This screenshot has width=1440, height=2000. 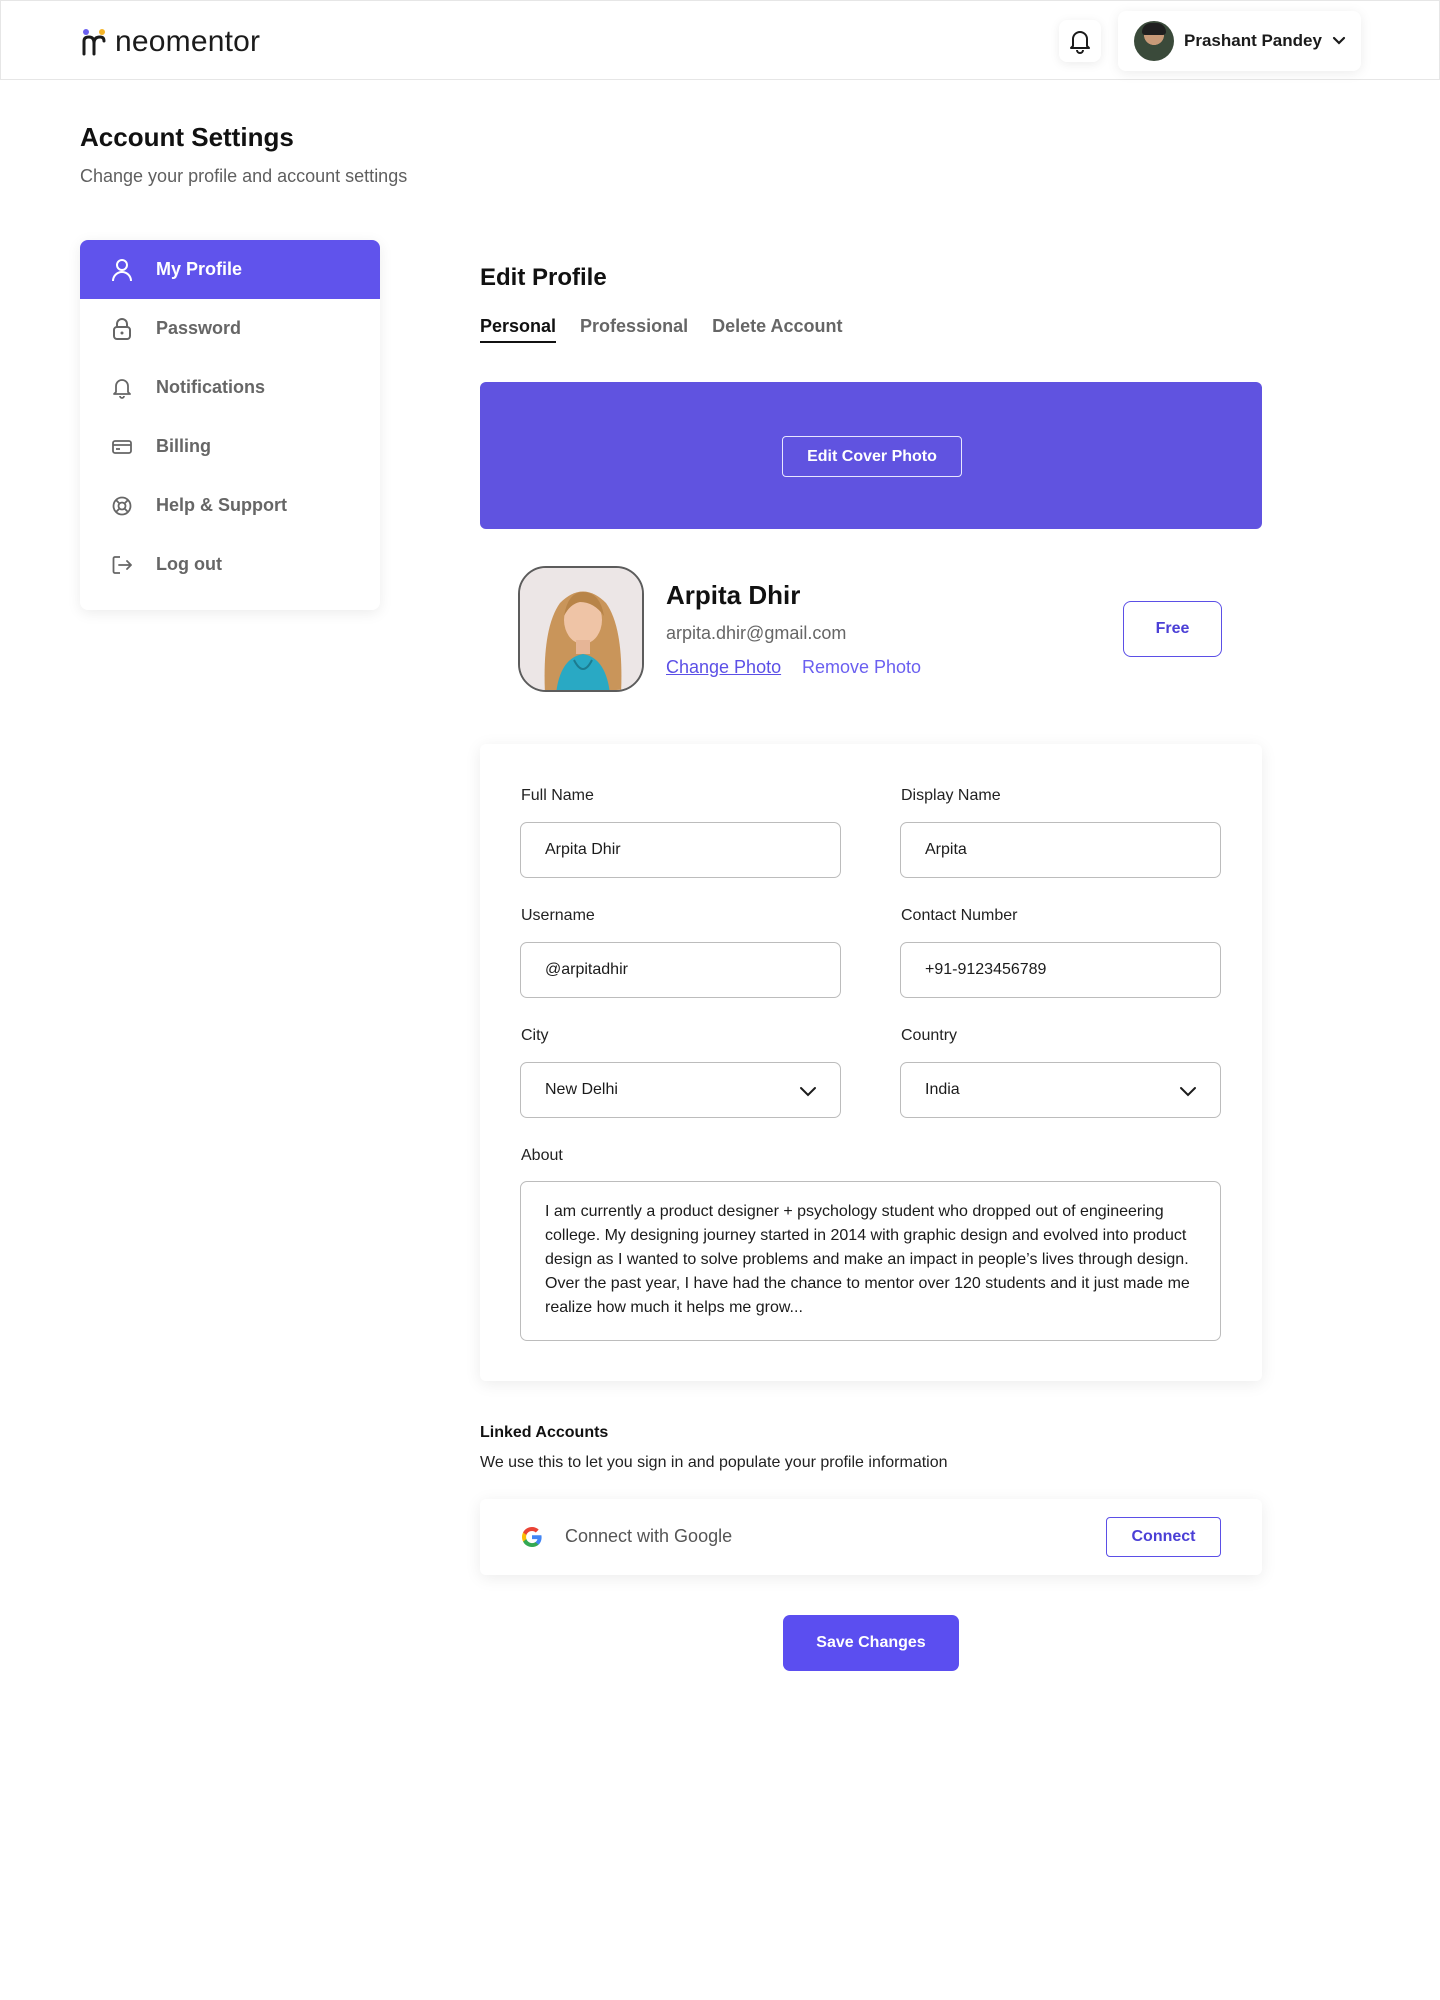 I want to click on linked-accounts-title: Linked Accounts, so click(x=544, y=1432).